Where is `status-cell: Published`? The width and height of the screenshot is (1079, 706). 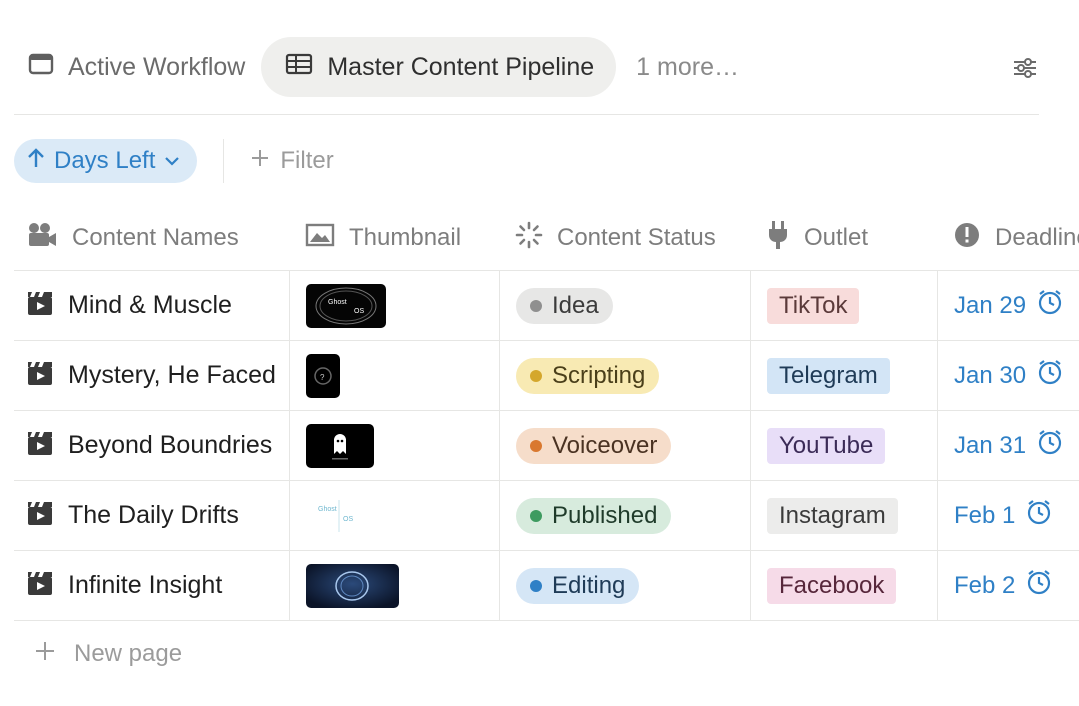 status-cell: Published is located at coordinates (624, 515).